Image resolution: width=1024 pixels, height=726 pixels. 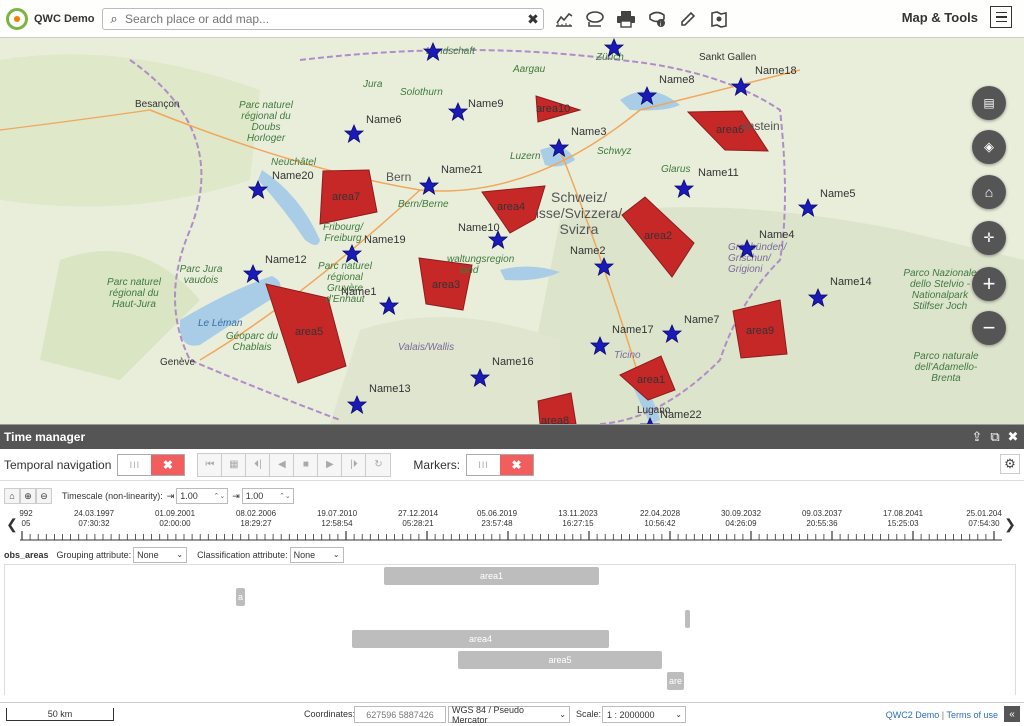 What do you see at coordinates (989, 103) in the screenshot?
I see `background-layer-button: ▤` at bounding box center [989, 103].